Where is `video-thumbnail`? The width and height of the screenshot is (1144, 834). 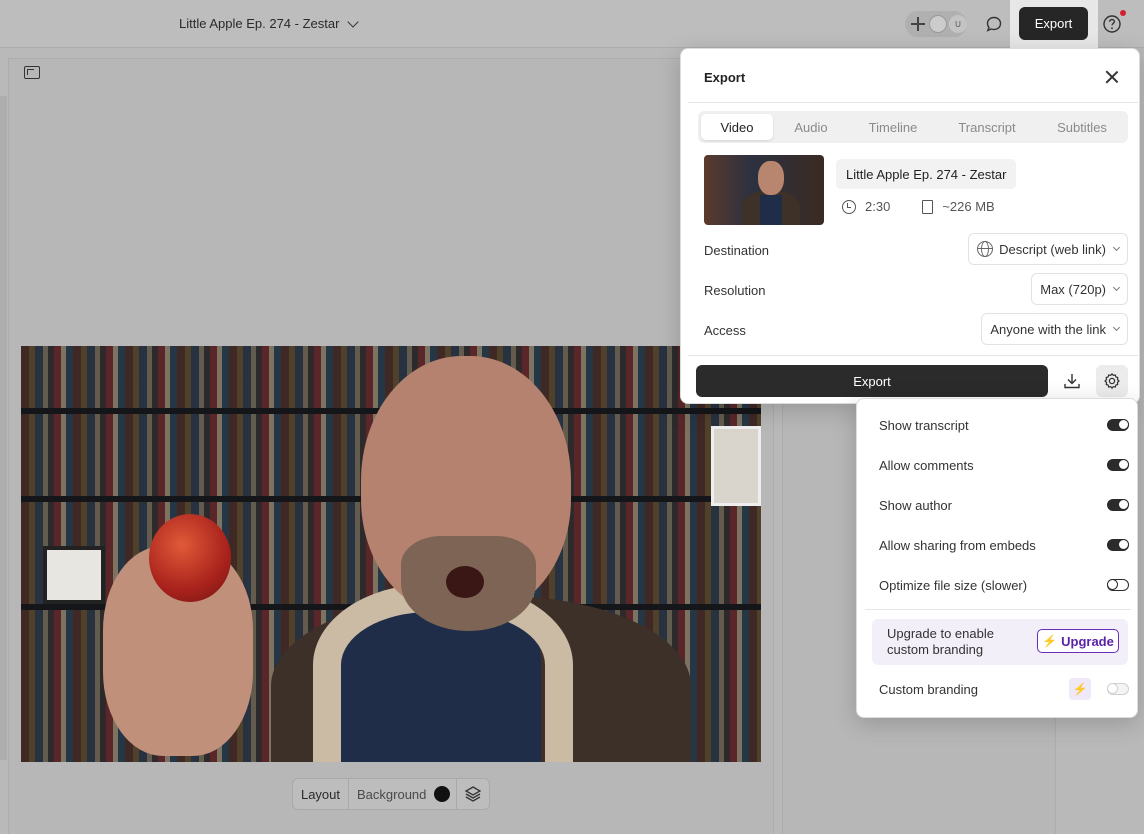
video-thumbnail is located at coordinates (764, 190).